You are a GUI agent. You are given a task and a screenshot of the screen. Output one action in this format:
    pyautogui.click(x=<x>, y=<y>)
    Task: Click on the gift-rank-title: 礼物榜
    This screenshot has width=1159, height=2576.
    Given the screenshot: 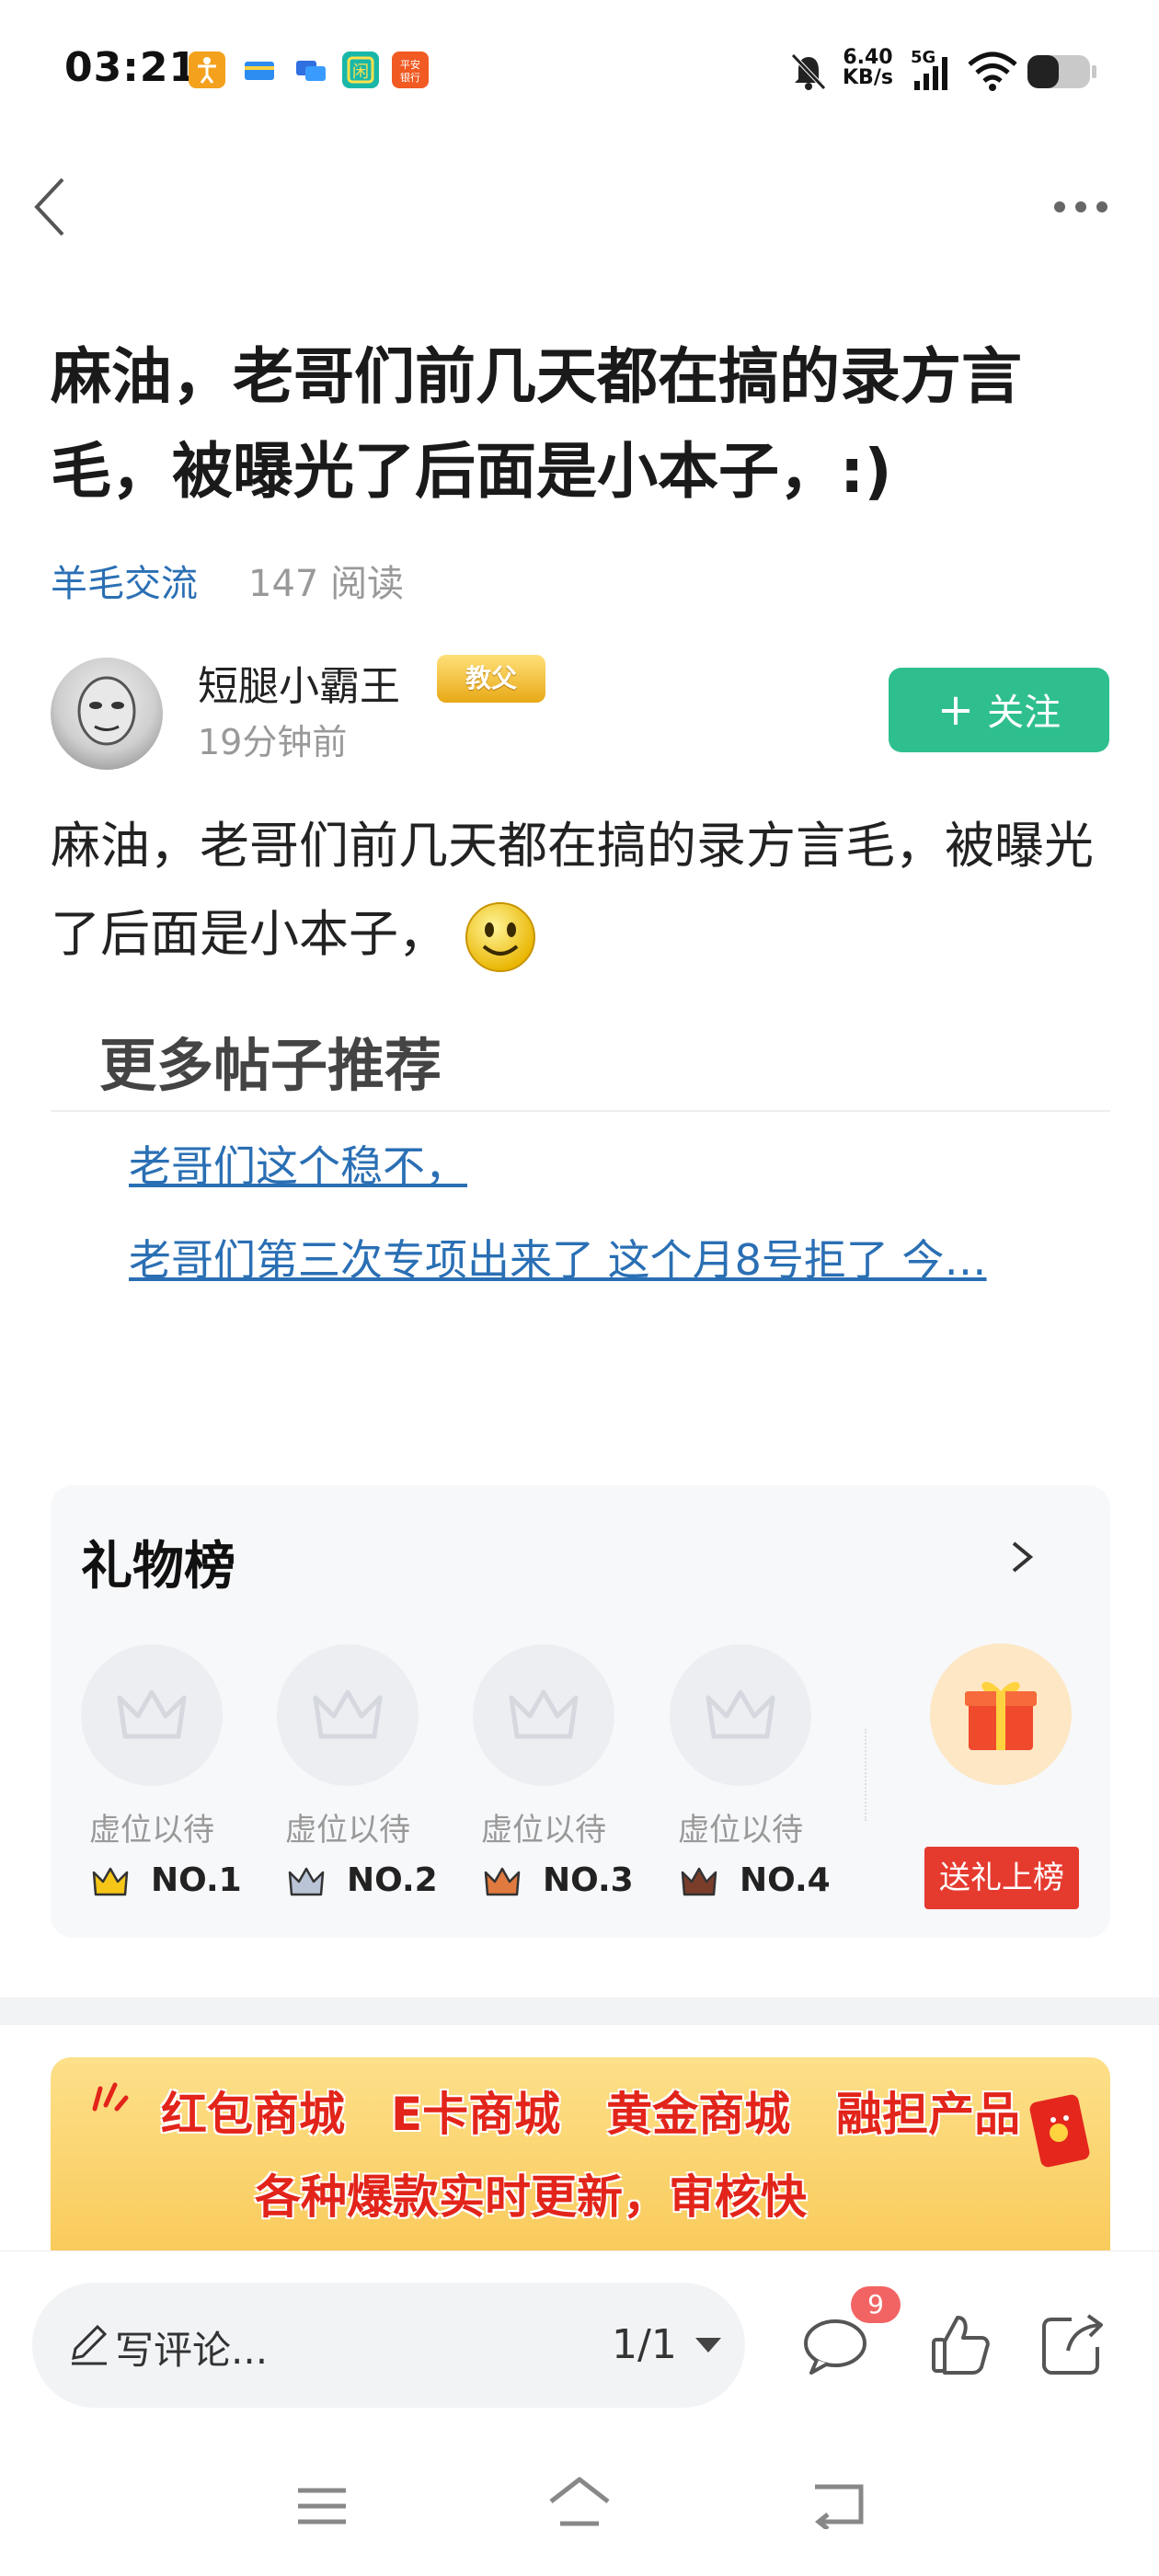 What is the action you would take?
    pyautogui.click(x=158, y=1567)
    